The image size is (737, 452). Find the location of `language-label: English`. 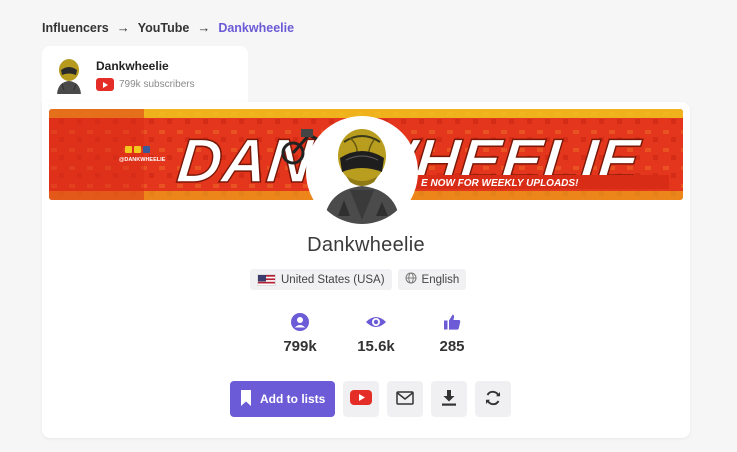

language-label: English is located at coordinates (440, 279).